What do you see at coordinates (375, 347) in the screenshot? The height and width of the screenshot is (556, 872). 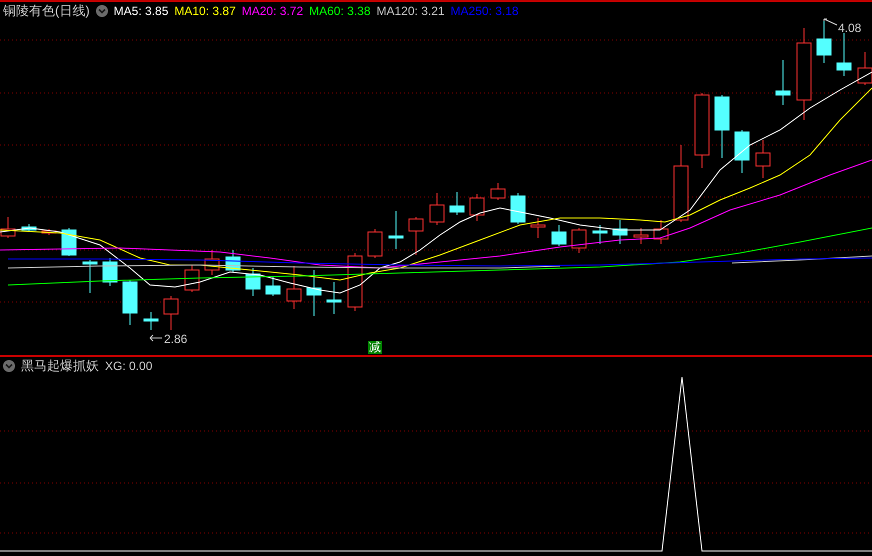 I see `signal-badge: 减` at bounding box center [375, 347].